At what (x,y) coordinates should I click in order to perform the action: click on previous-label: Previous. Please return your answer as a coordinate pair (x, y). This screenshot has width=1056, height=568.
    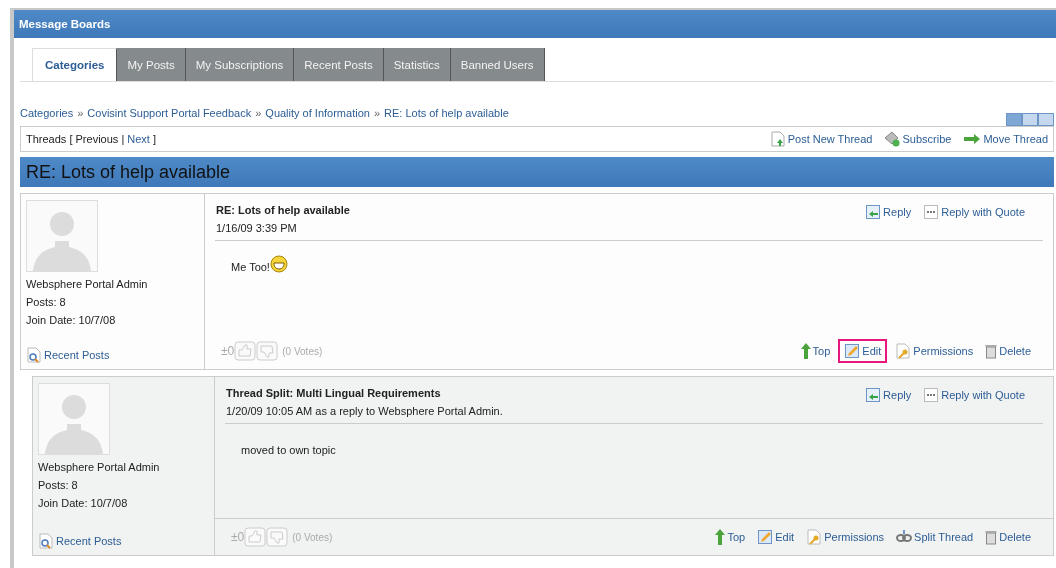
    Looking at the image, I should click on (97, 139).